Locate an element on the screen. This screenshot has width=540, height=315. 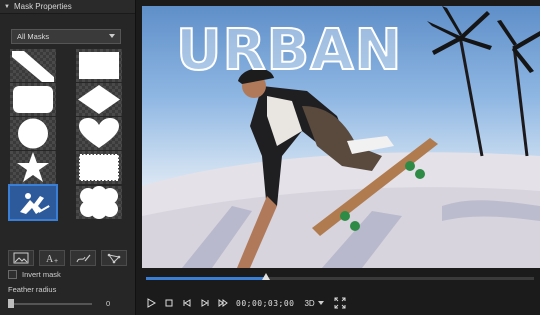
import-image-icon is located at coordinates (21, 258).